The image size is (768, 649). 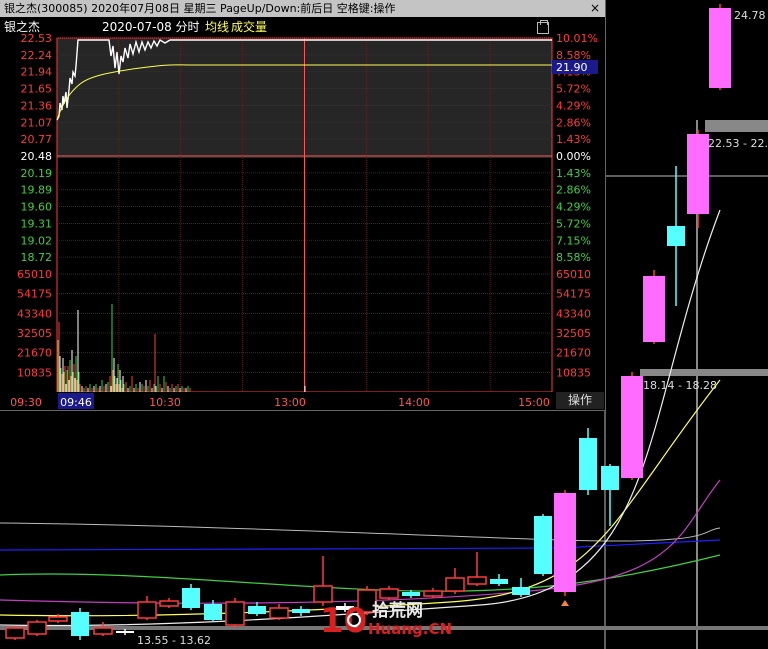 What do you see at coordinates (360, 545) in the screenshot?
I see `ma-line-blue` at bounding box center [360, 545].